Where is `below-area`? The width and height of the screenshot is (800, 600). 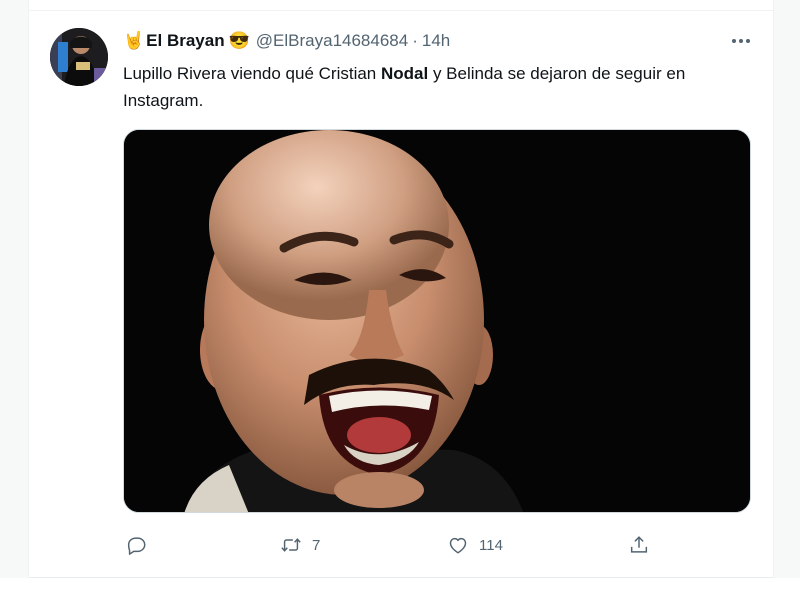 below-area is located at coordinates (400, 589).